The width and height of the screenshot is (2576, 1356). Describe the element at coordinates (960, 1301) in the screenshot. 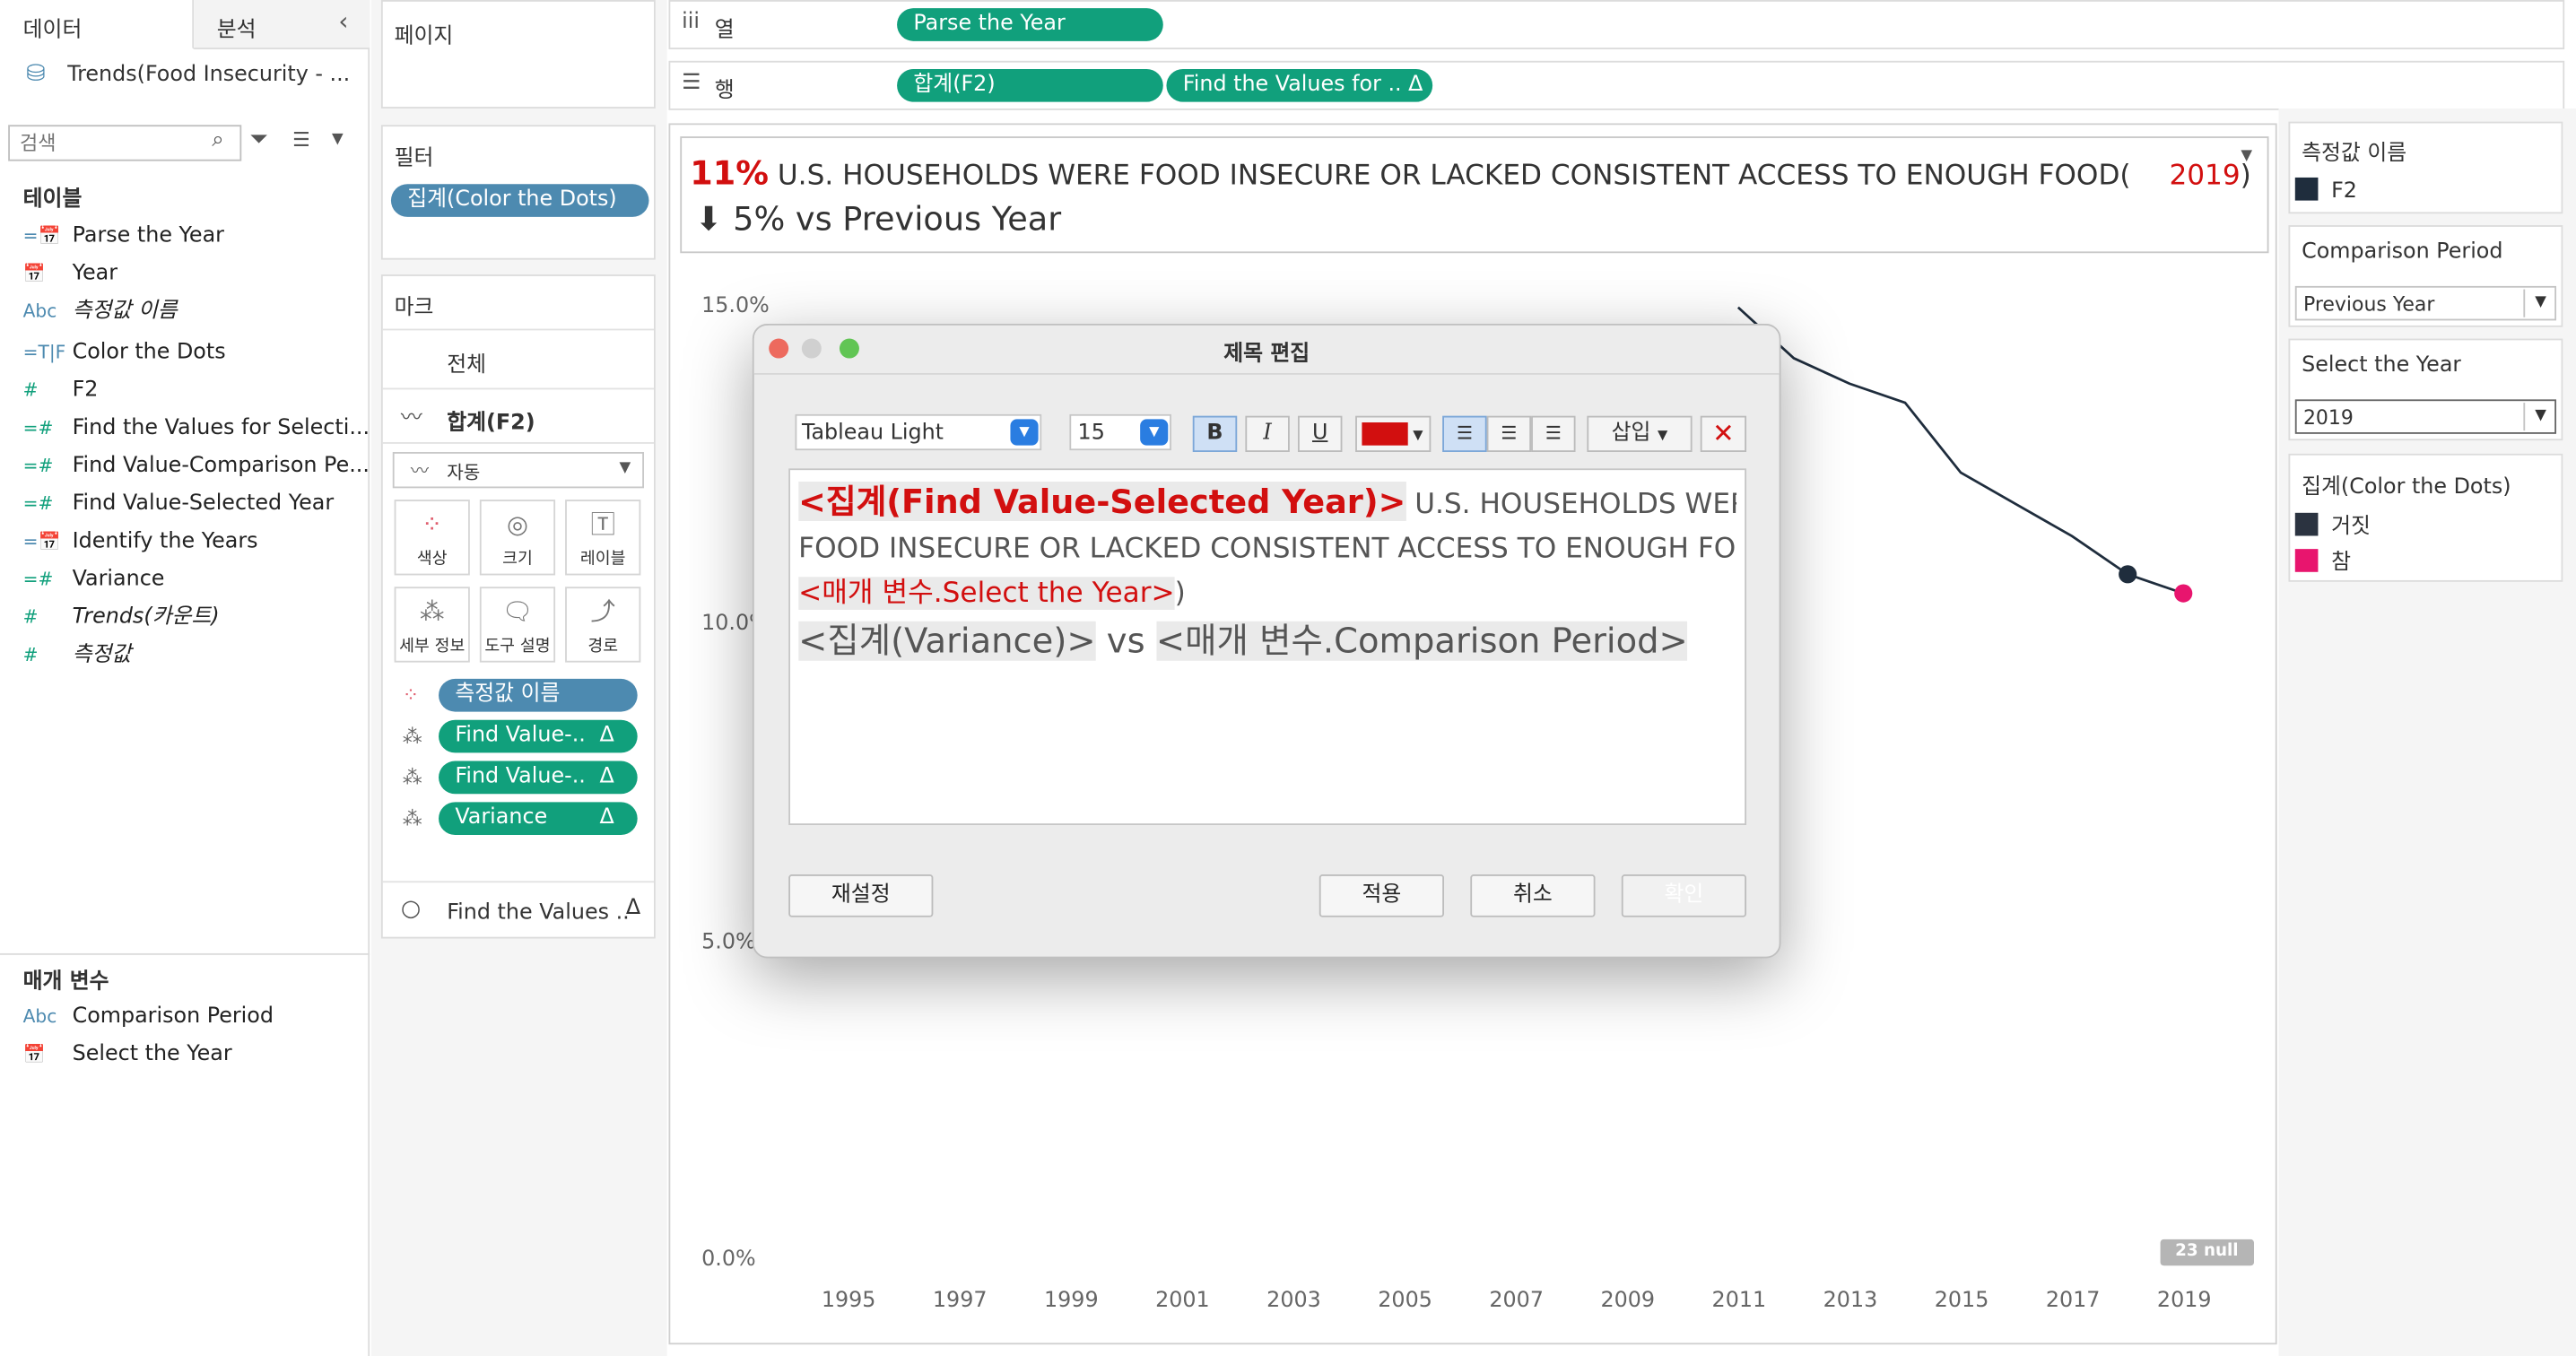

I see `x-tick-label: 1997` at that location.